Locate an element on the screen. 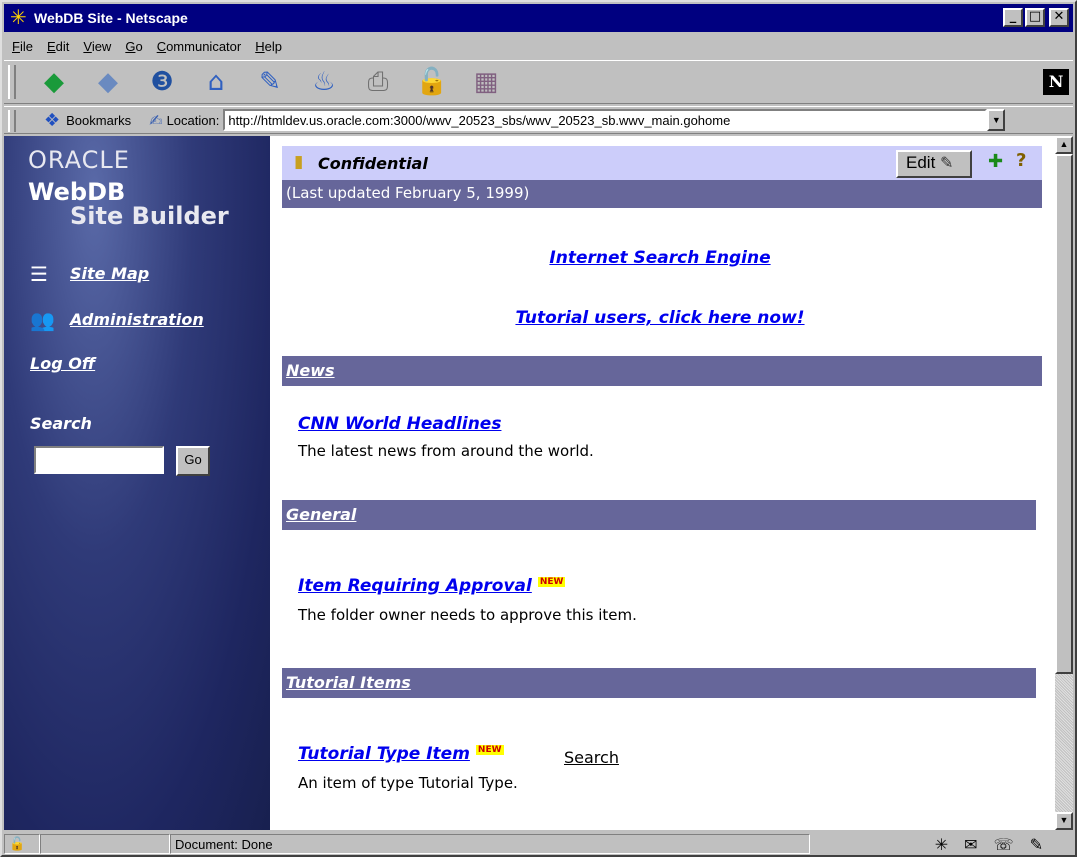 The image size is (1077, 857). section-tutorial-items: Tutorial Items is located at coordinates (659, 683).